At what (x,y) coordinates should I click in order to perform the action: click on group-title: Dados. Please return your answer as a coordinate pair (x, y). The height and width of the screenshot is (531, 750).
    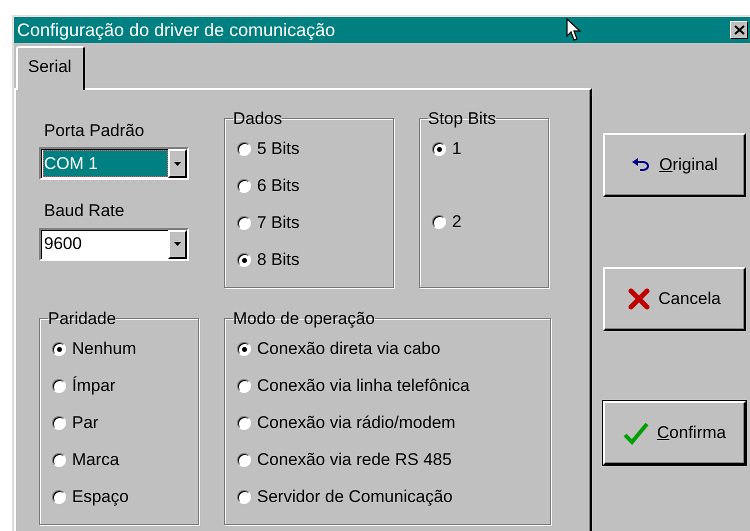
    Looking at the image, I should click on (257, 118).